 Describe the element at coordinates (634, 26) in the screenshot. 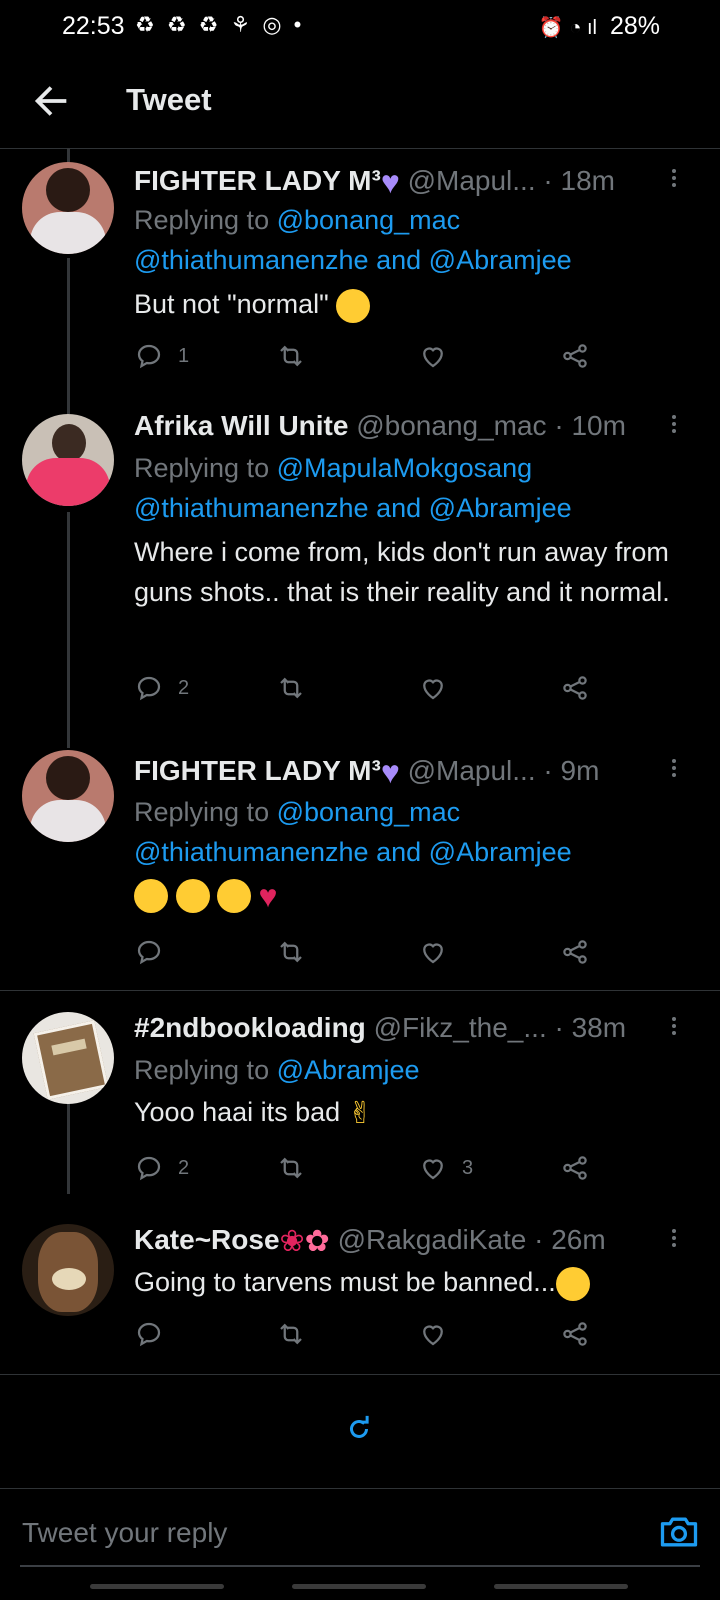

I see `battery-level: 28%` at that location.